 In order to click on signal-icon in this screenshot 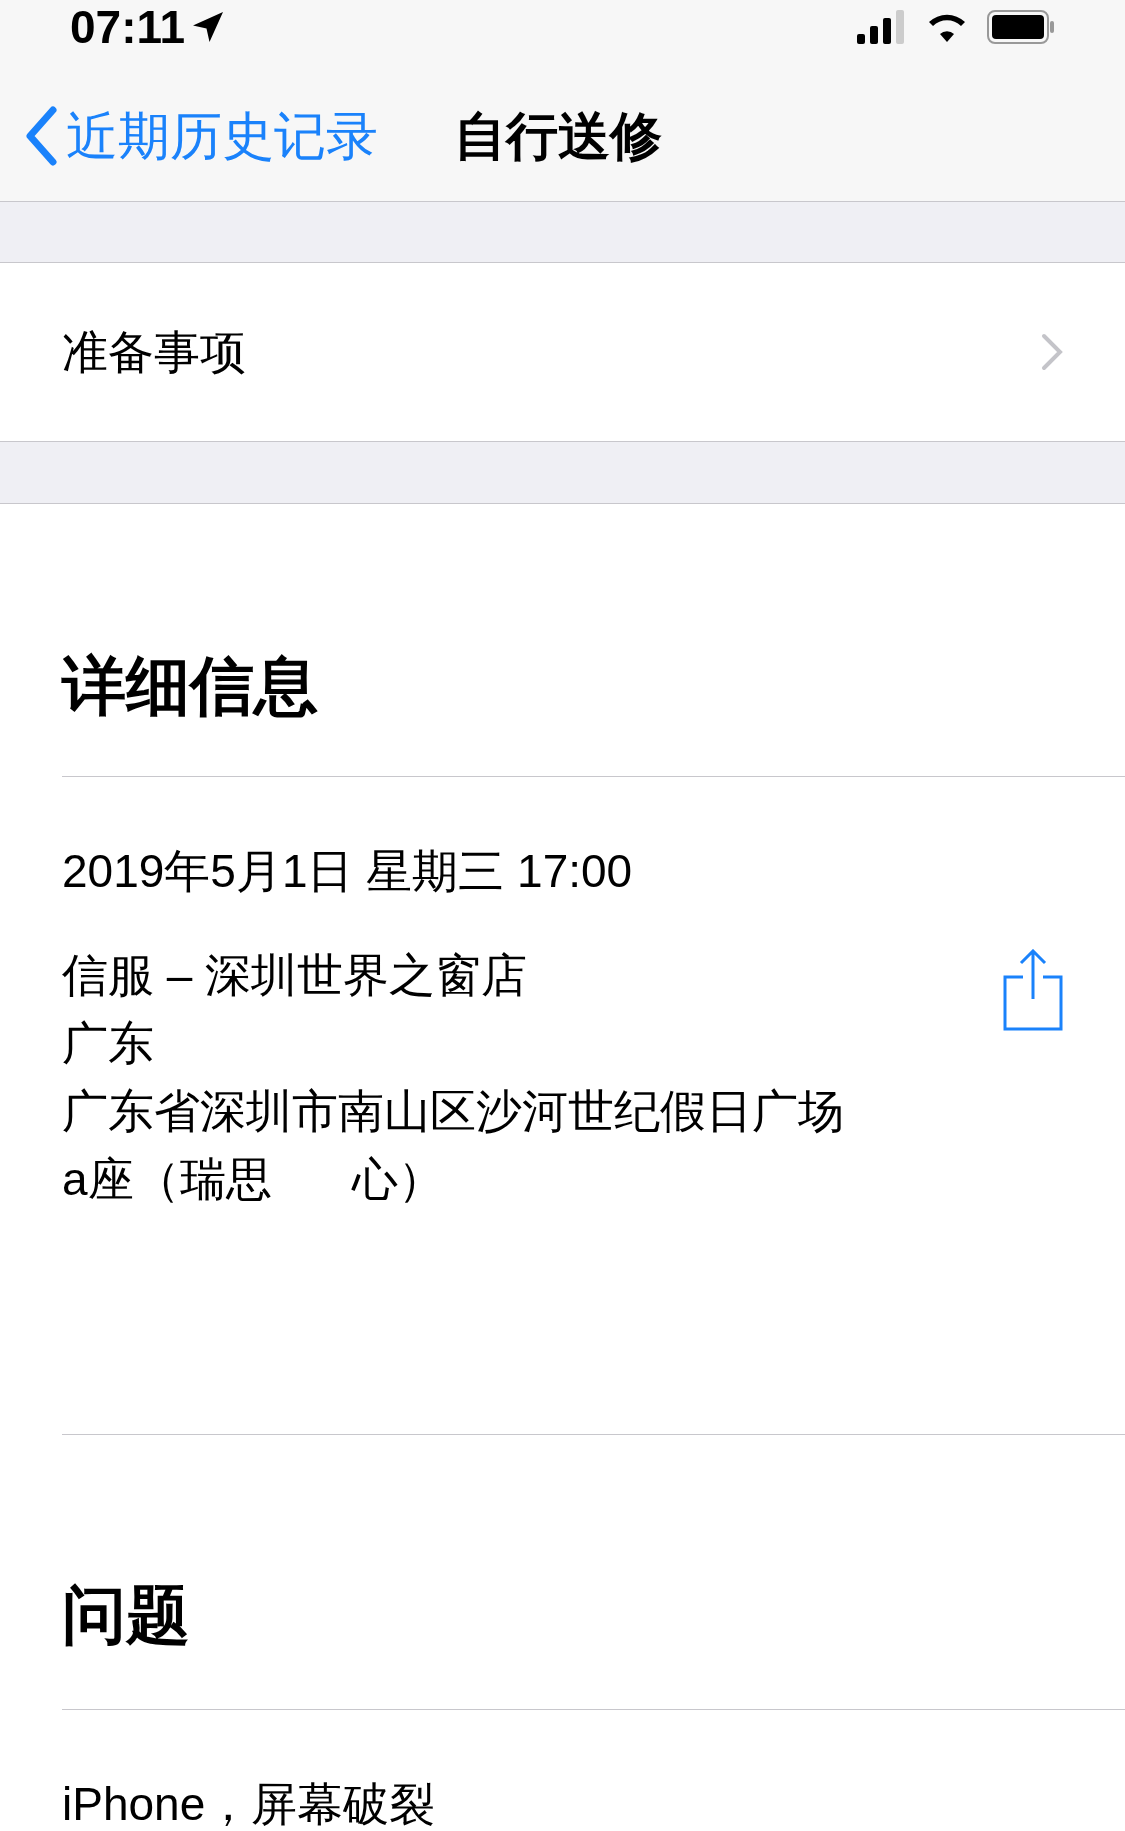, I will do `click(882, 27)`.